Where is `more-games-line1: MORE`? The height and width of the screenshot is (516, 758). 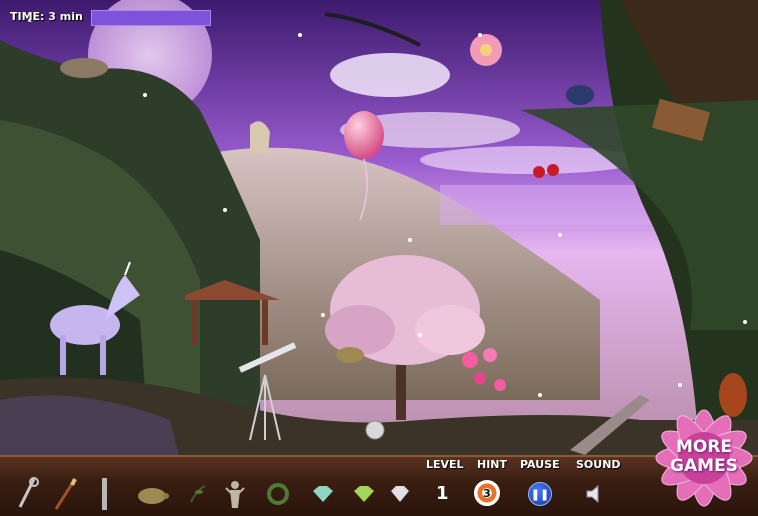
more-games-line1: MORE is located at coordinates (704, 447).